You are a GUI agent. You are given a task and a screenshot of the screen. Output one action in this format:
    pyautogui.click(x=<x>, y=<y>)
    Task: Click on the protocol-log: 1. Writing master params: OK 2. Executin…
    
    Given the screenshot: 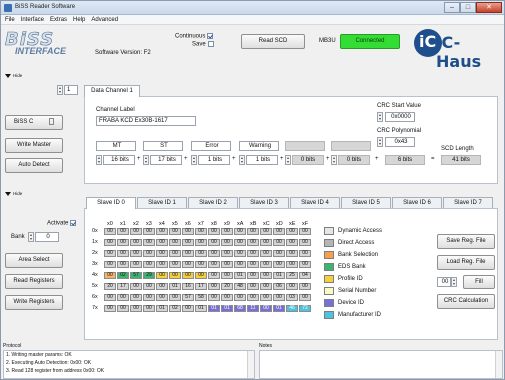 What is the action you would take?
    pyautogui.click(x=129, y=364)
    